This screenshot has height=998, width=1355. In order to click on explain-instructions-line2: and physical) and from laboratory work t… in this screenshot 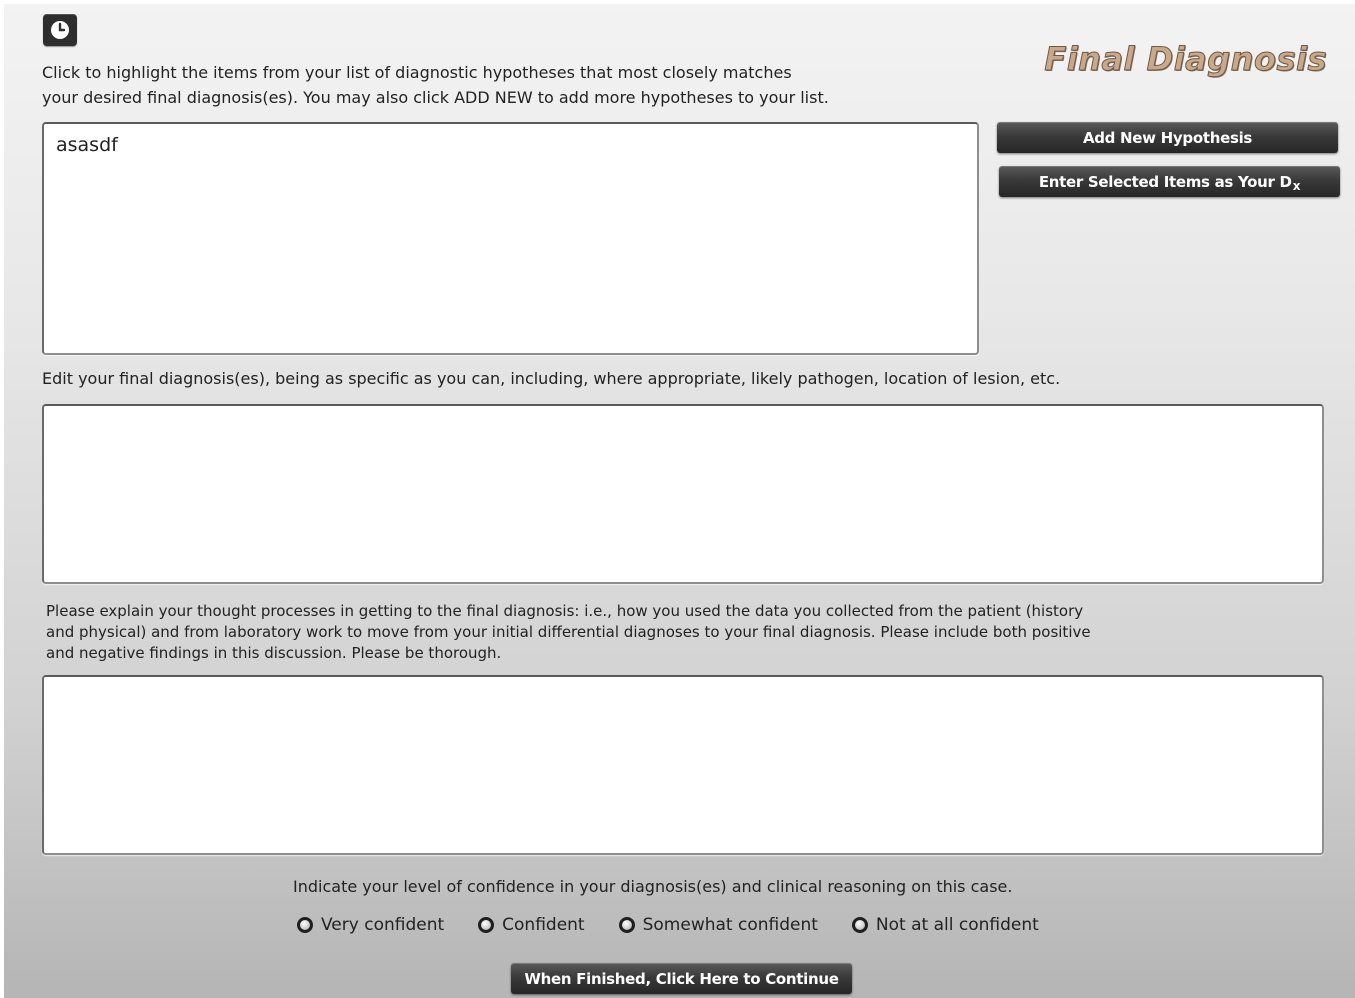, I will do `click(568, 632)`.